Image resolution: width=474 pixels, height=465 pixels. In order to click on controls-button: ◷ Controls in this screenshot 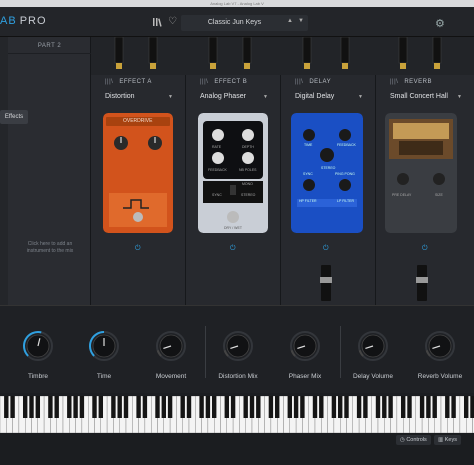, I will do `click(413, 440)`.